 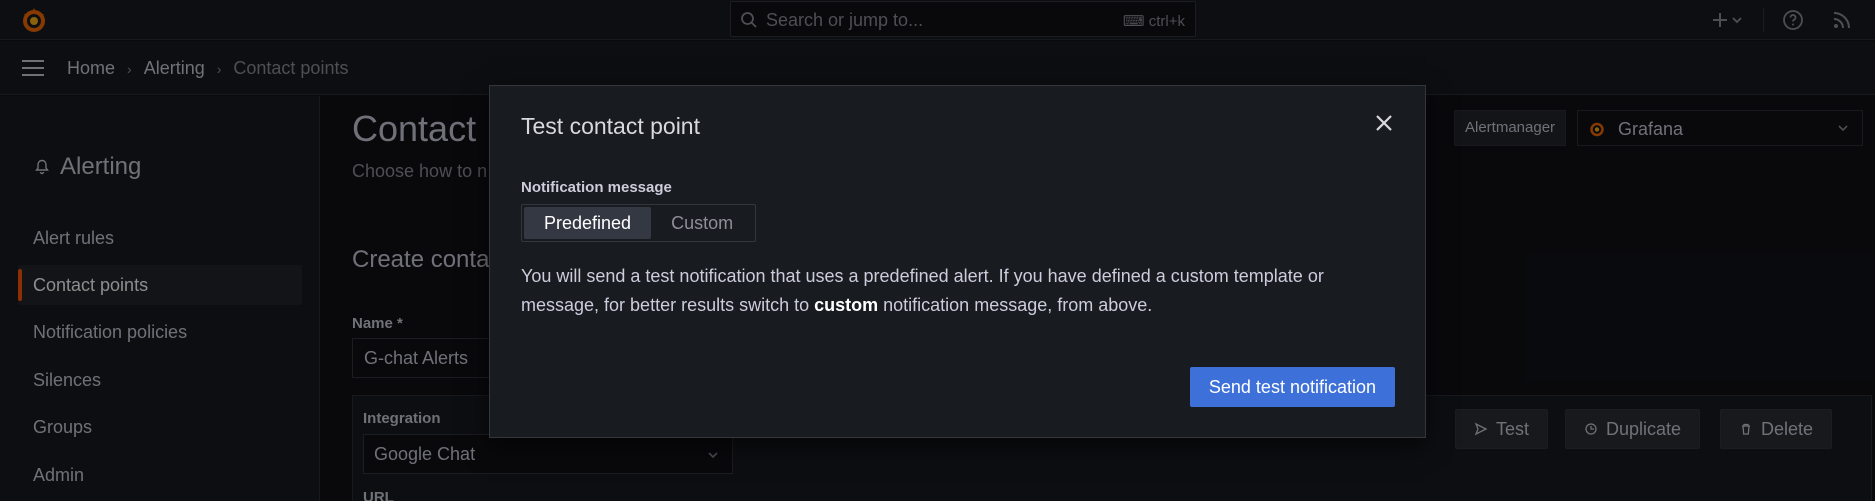 What do you see at coordinates (1384, 123) in the screenshot?
I see `close-icon` at bounding box center [1384, 123].